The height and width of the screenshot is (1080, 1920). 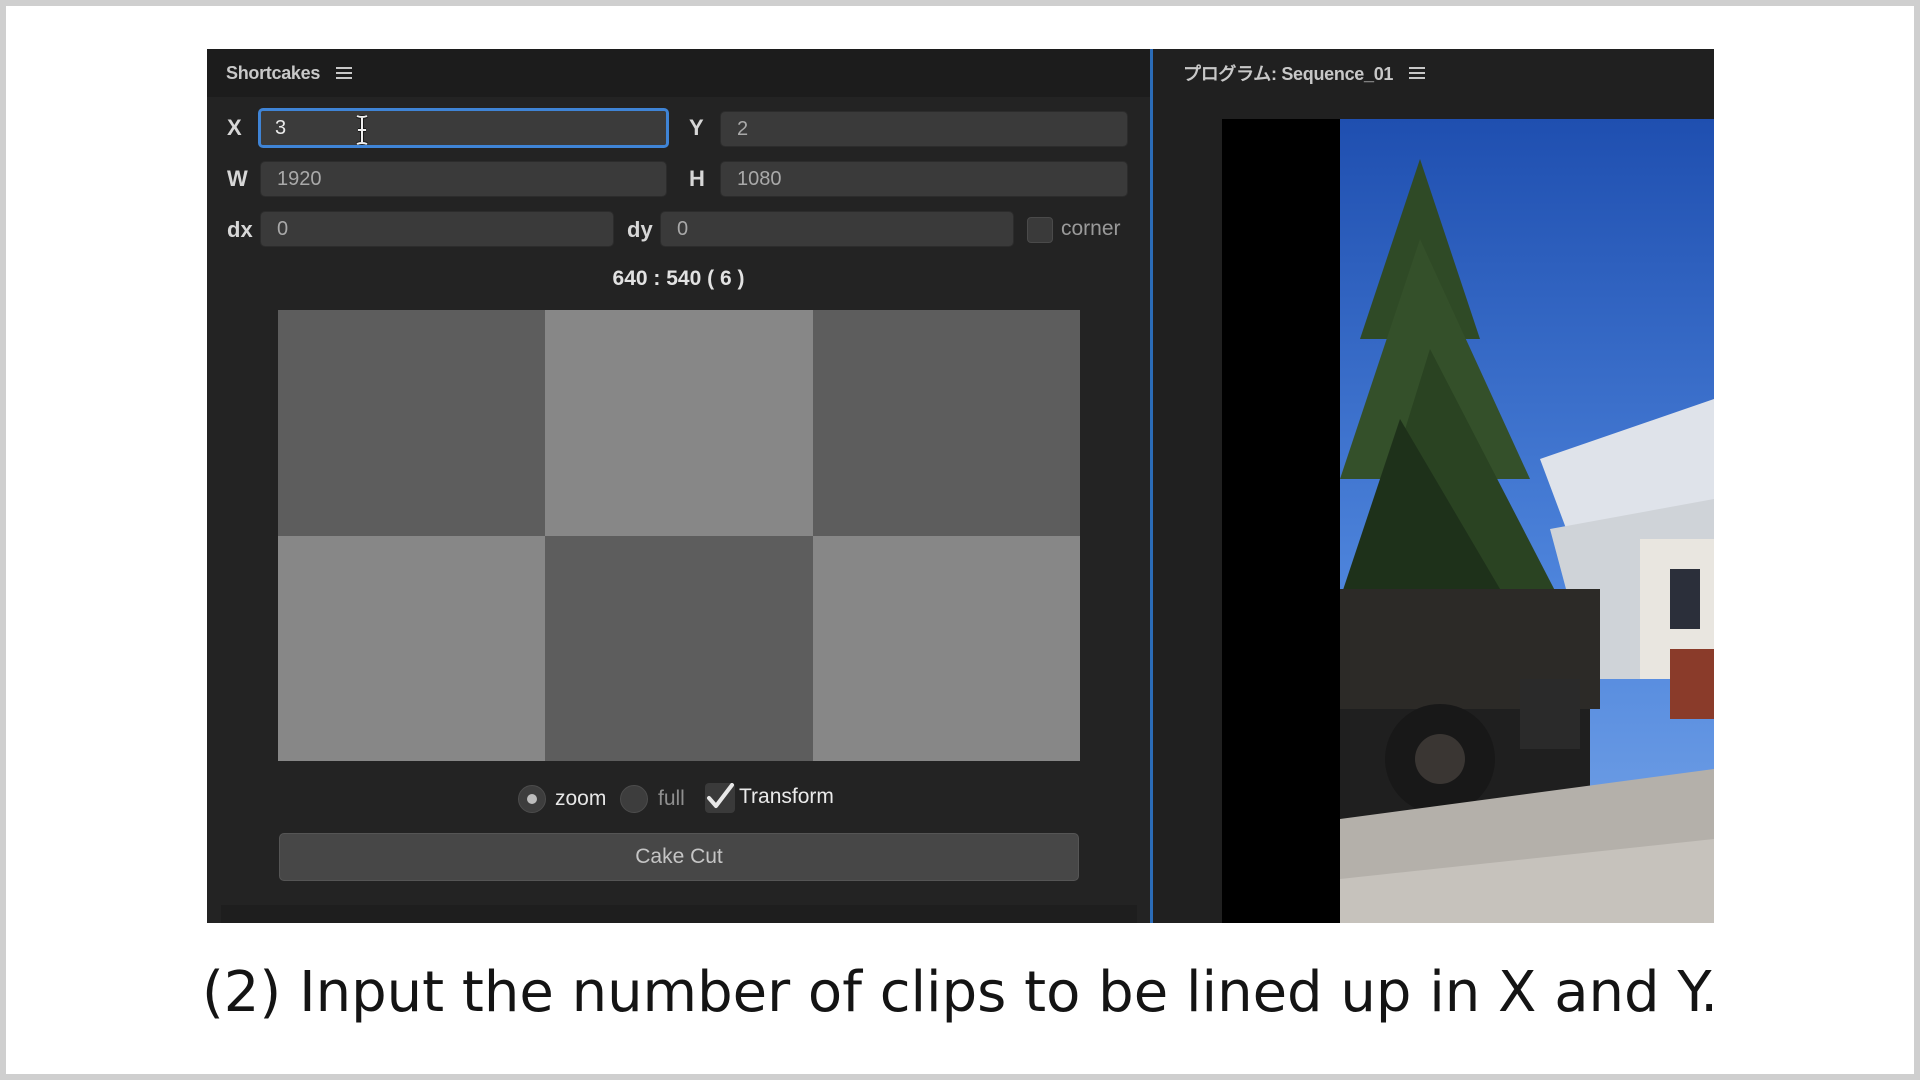 What do you see at coordinates (437, 229) in the screenshot?
I see `dx-input: 0` at bounding box center [437, 229].